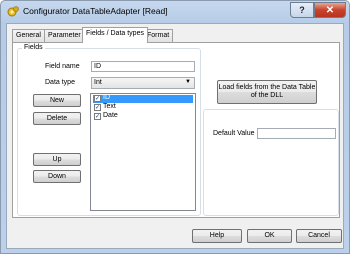 The height and width of the screenshot is (254, 350). Describe the element at coordinates (143, 66) in the screenshot. I see `field-name-input: ID` at that location.